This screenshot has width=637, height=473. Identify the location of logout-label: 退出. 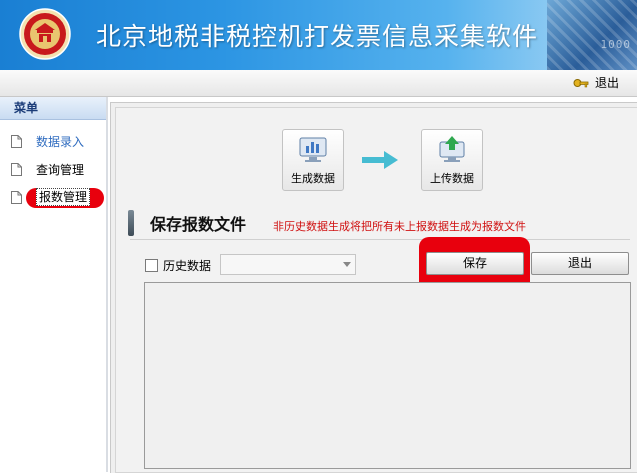
(606, 83).